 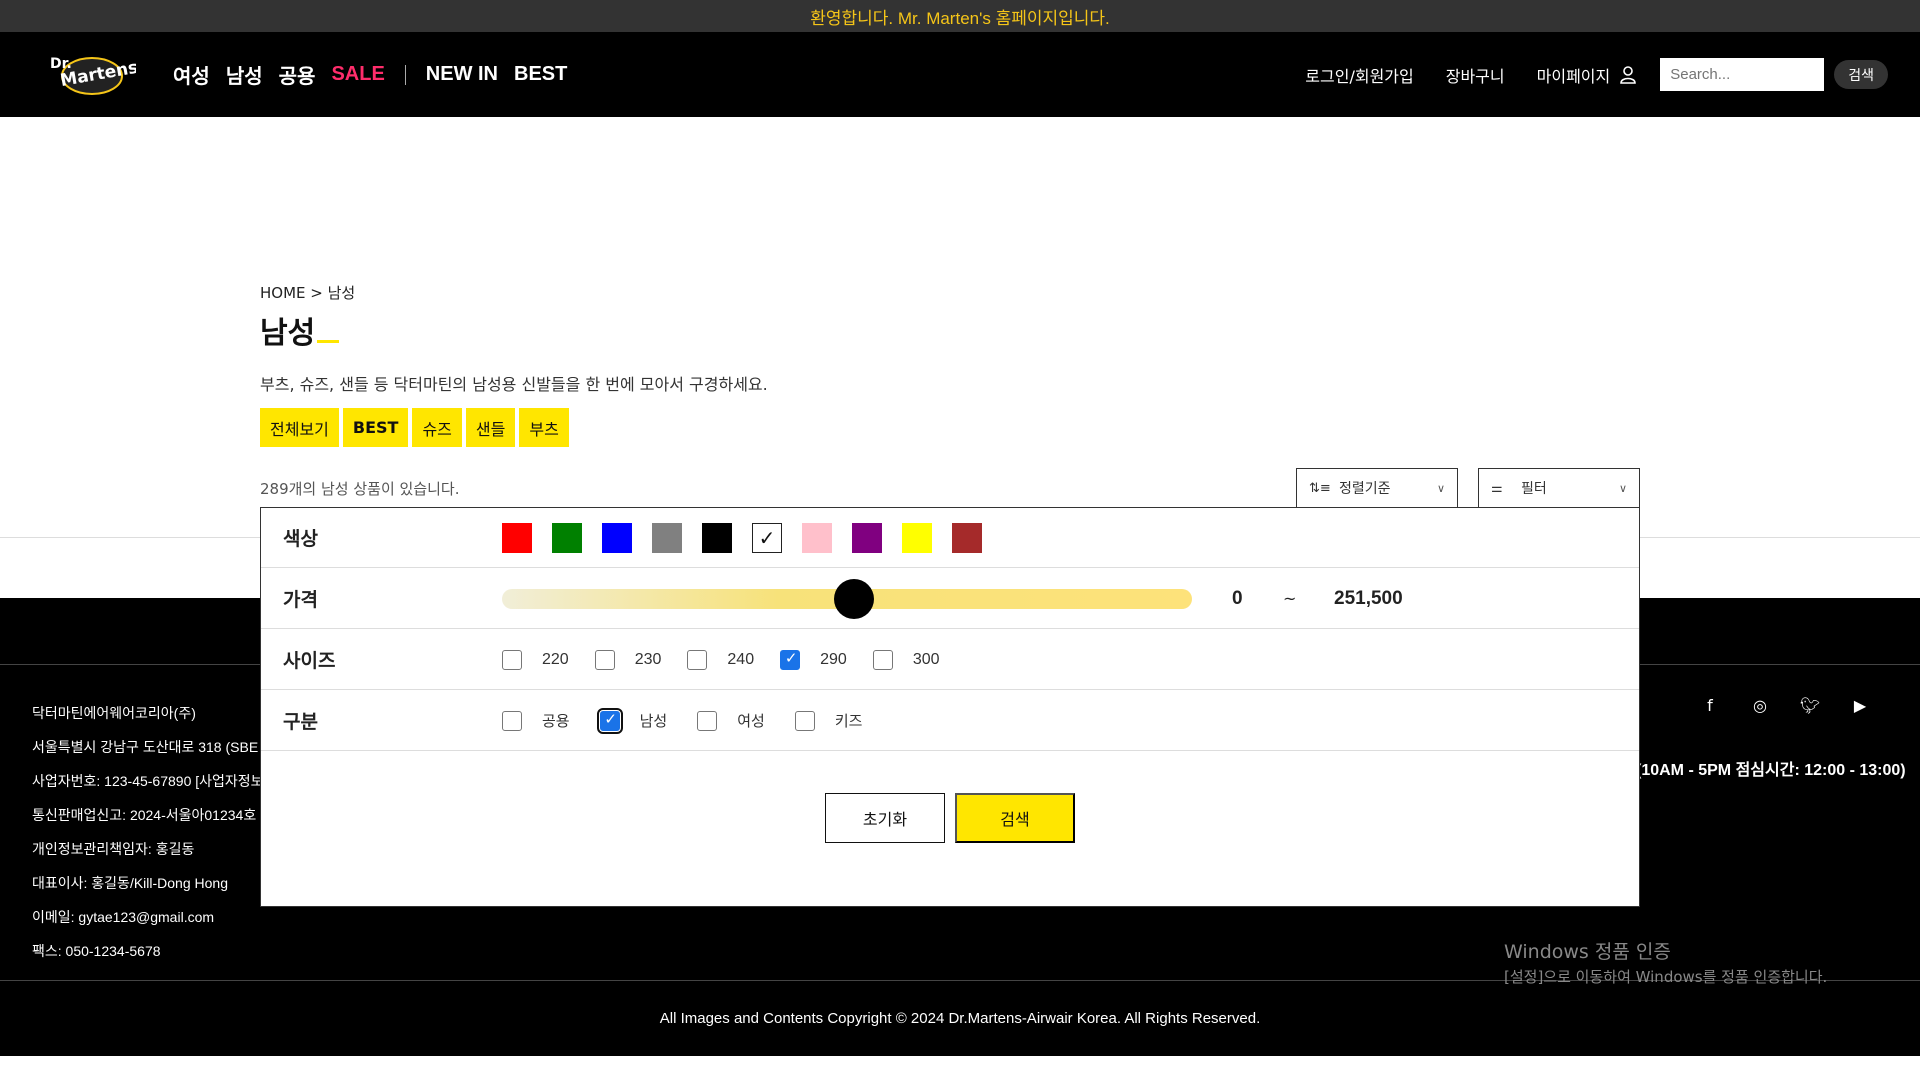 I want to click on price-slider, so click(x=847, y=598).